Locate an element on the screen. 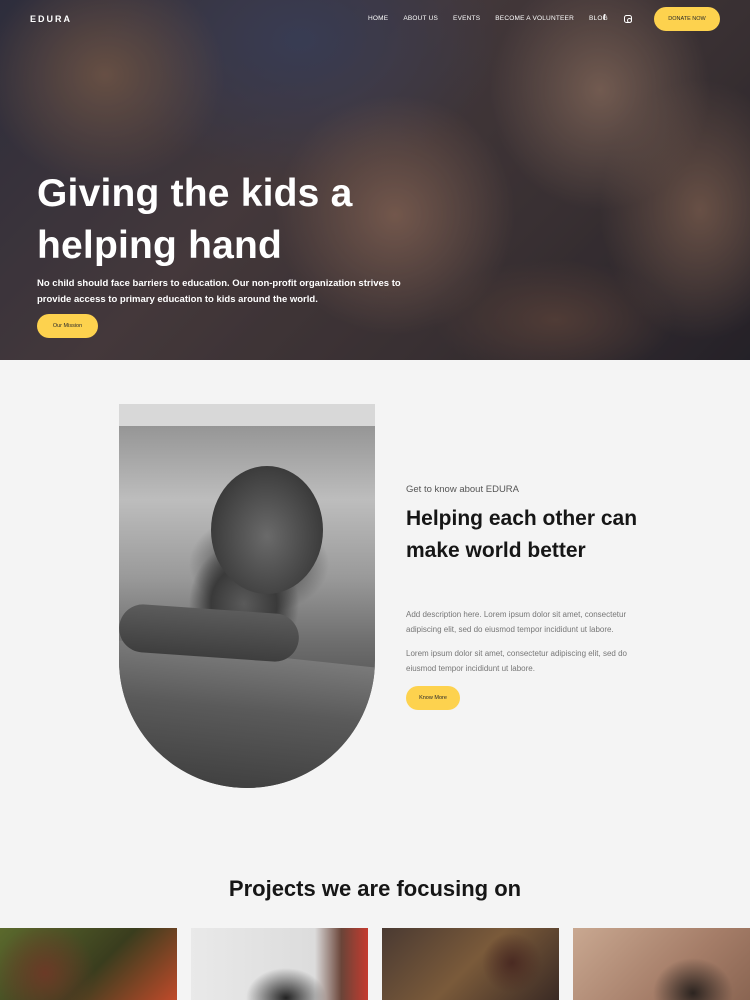 This screenshot has height=1000, width=750. know-more-button: Know More is located at coordinates (433, 698).